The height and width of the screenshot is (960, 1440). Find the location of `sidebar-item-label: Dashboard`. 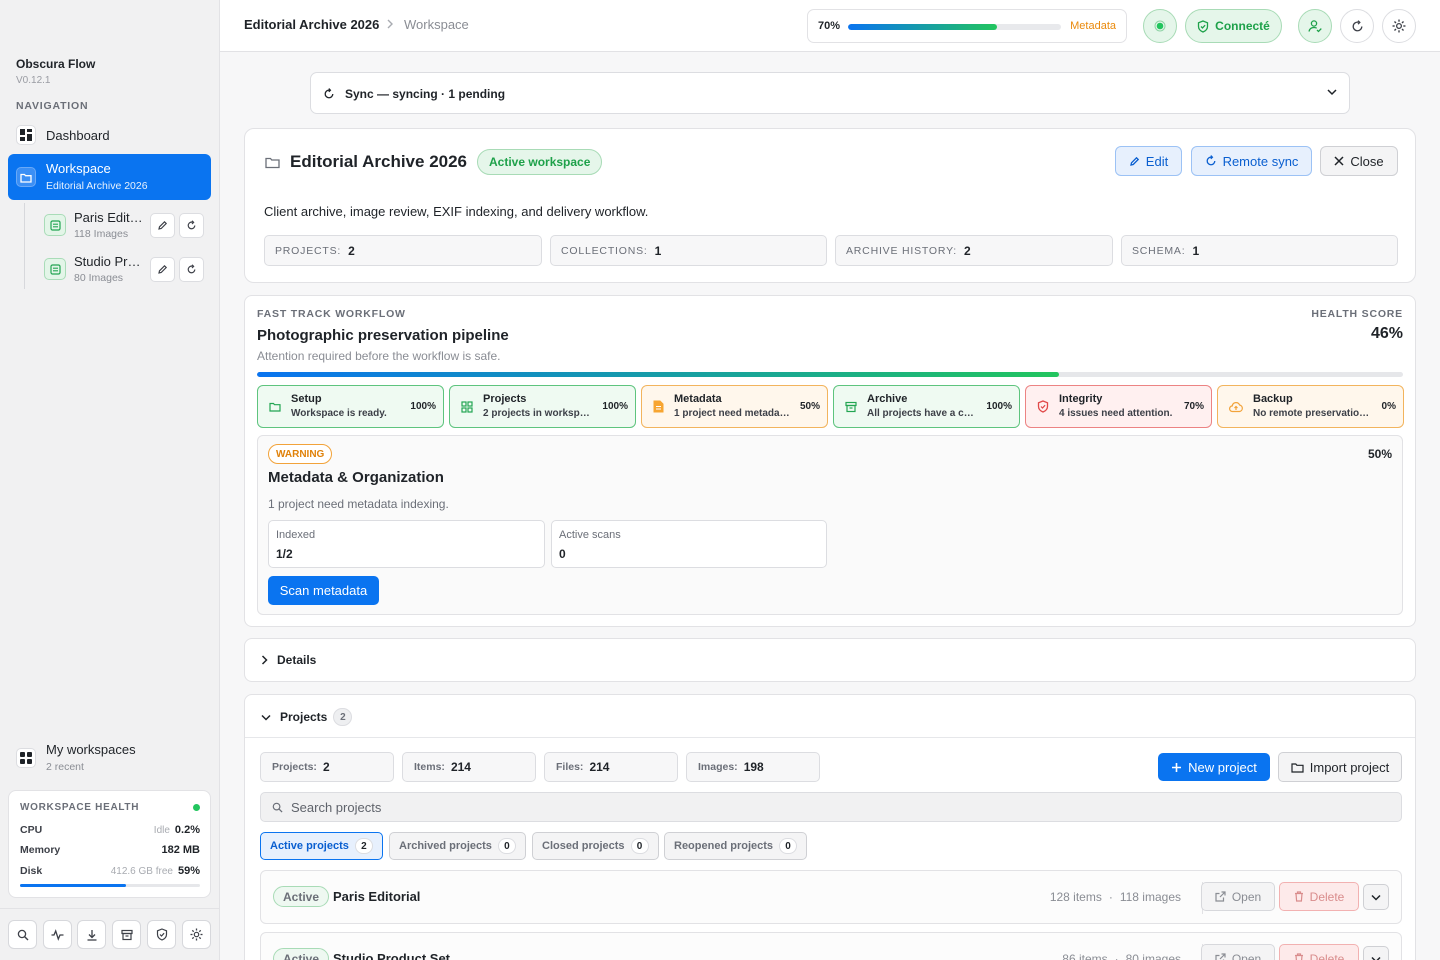

sidebar-item-label: Dashboard is located at coordinates (78, 135).